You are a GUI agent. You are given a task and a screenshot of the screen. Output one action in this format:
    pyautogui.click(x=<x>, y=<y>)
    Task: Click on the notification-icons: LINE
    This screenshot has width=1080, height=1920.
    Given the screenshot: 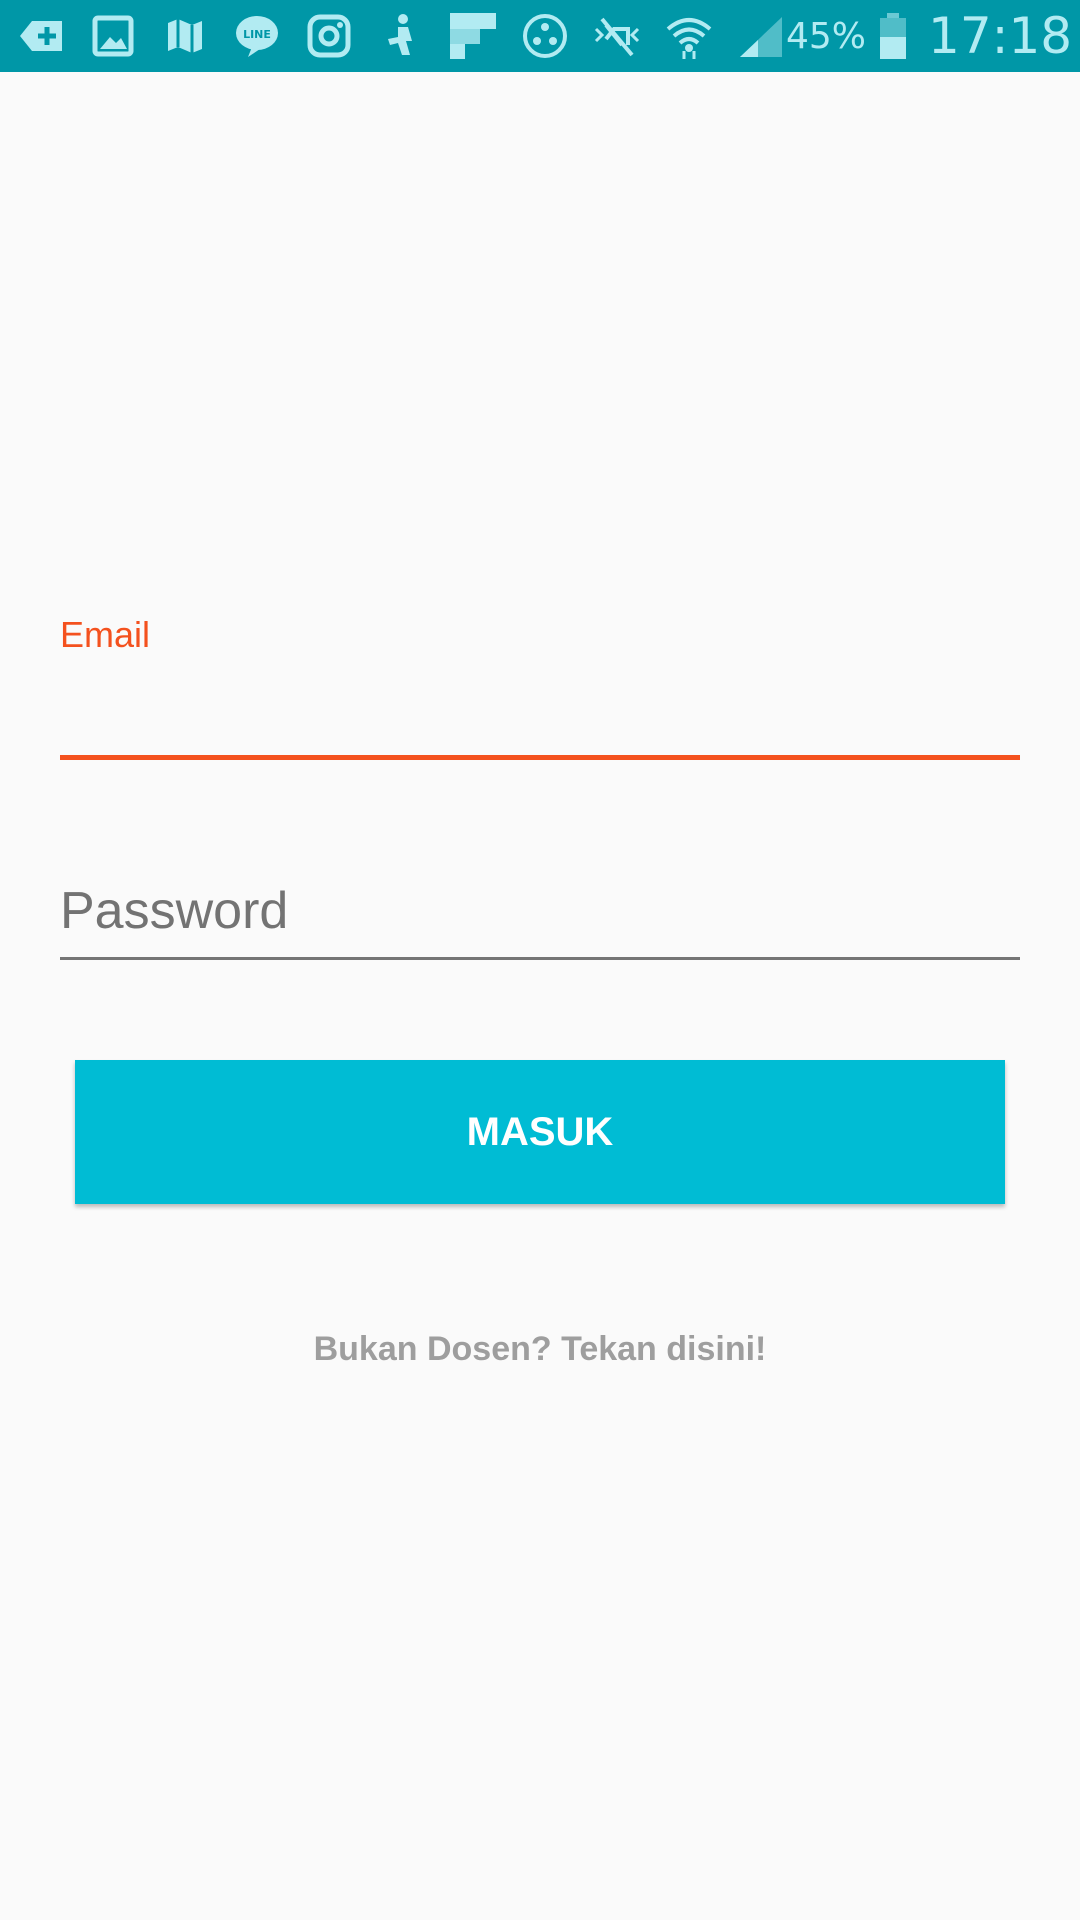 What is the action you would take?
    pyautogui.click(x=401, y=36)
    